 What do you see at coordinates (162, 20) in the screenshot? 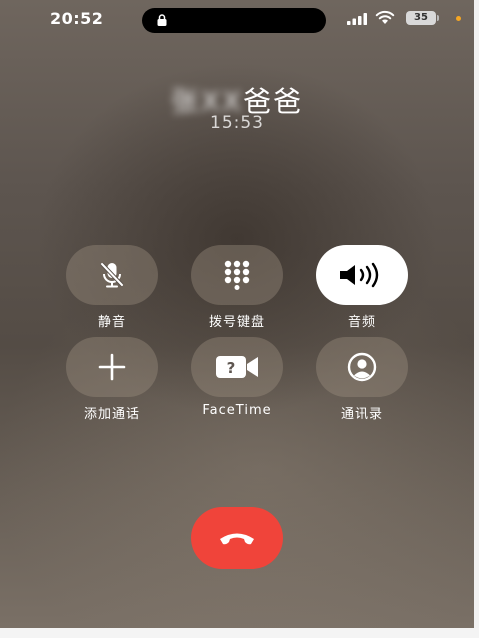
I see `lock-icon` at bounding box center [162, 20].